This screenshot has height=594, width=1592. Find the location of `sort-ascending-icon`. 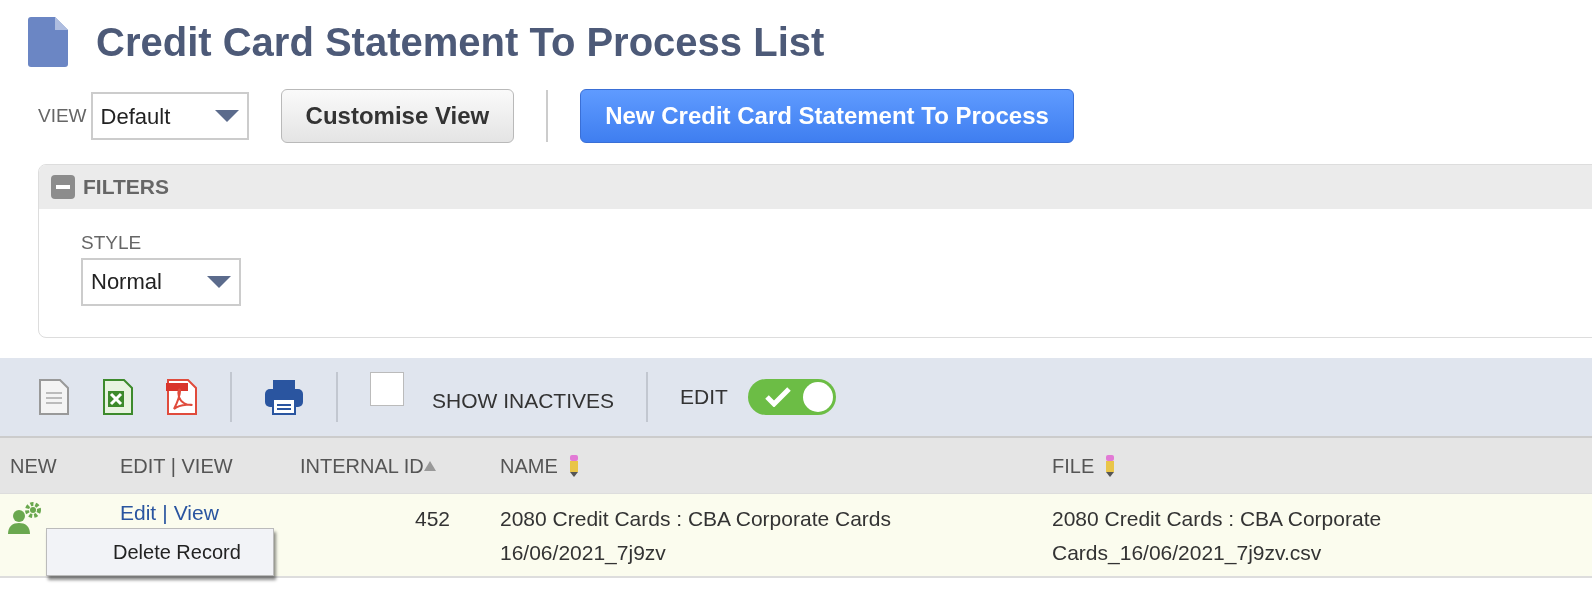

sort-ascending-icon is located at coordinates (429, 465).